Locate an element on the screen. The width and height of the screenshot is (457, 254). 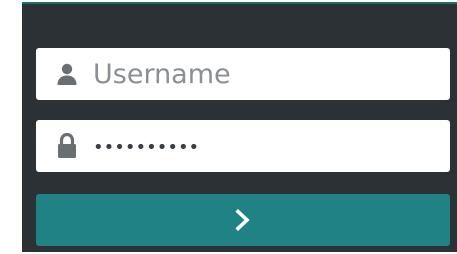
chevron-right-icon is located at coordinates (242, 220).